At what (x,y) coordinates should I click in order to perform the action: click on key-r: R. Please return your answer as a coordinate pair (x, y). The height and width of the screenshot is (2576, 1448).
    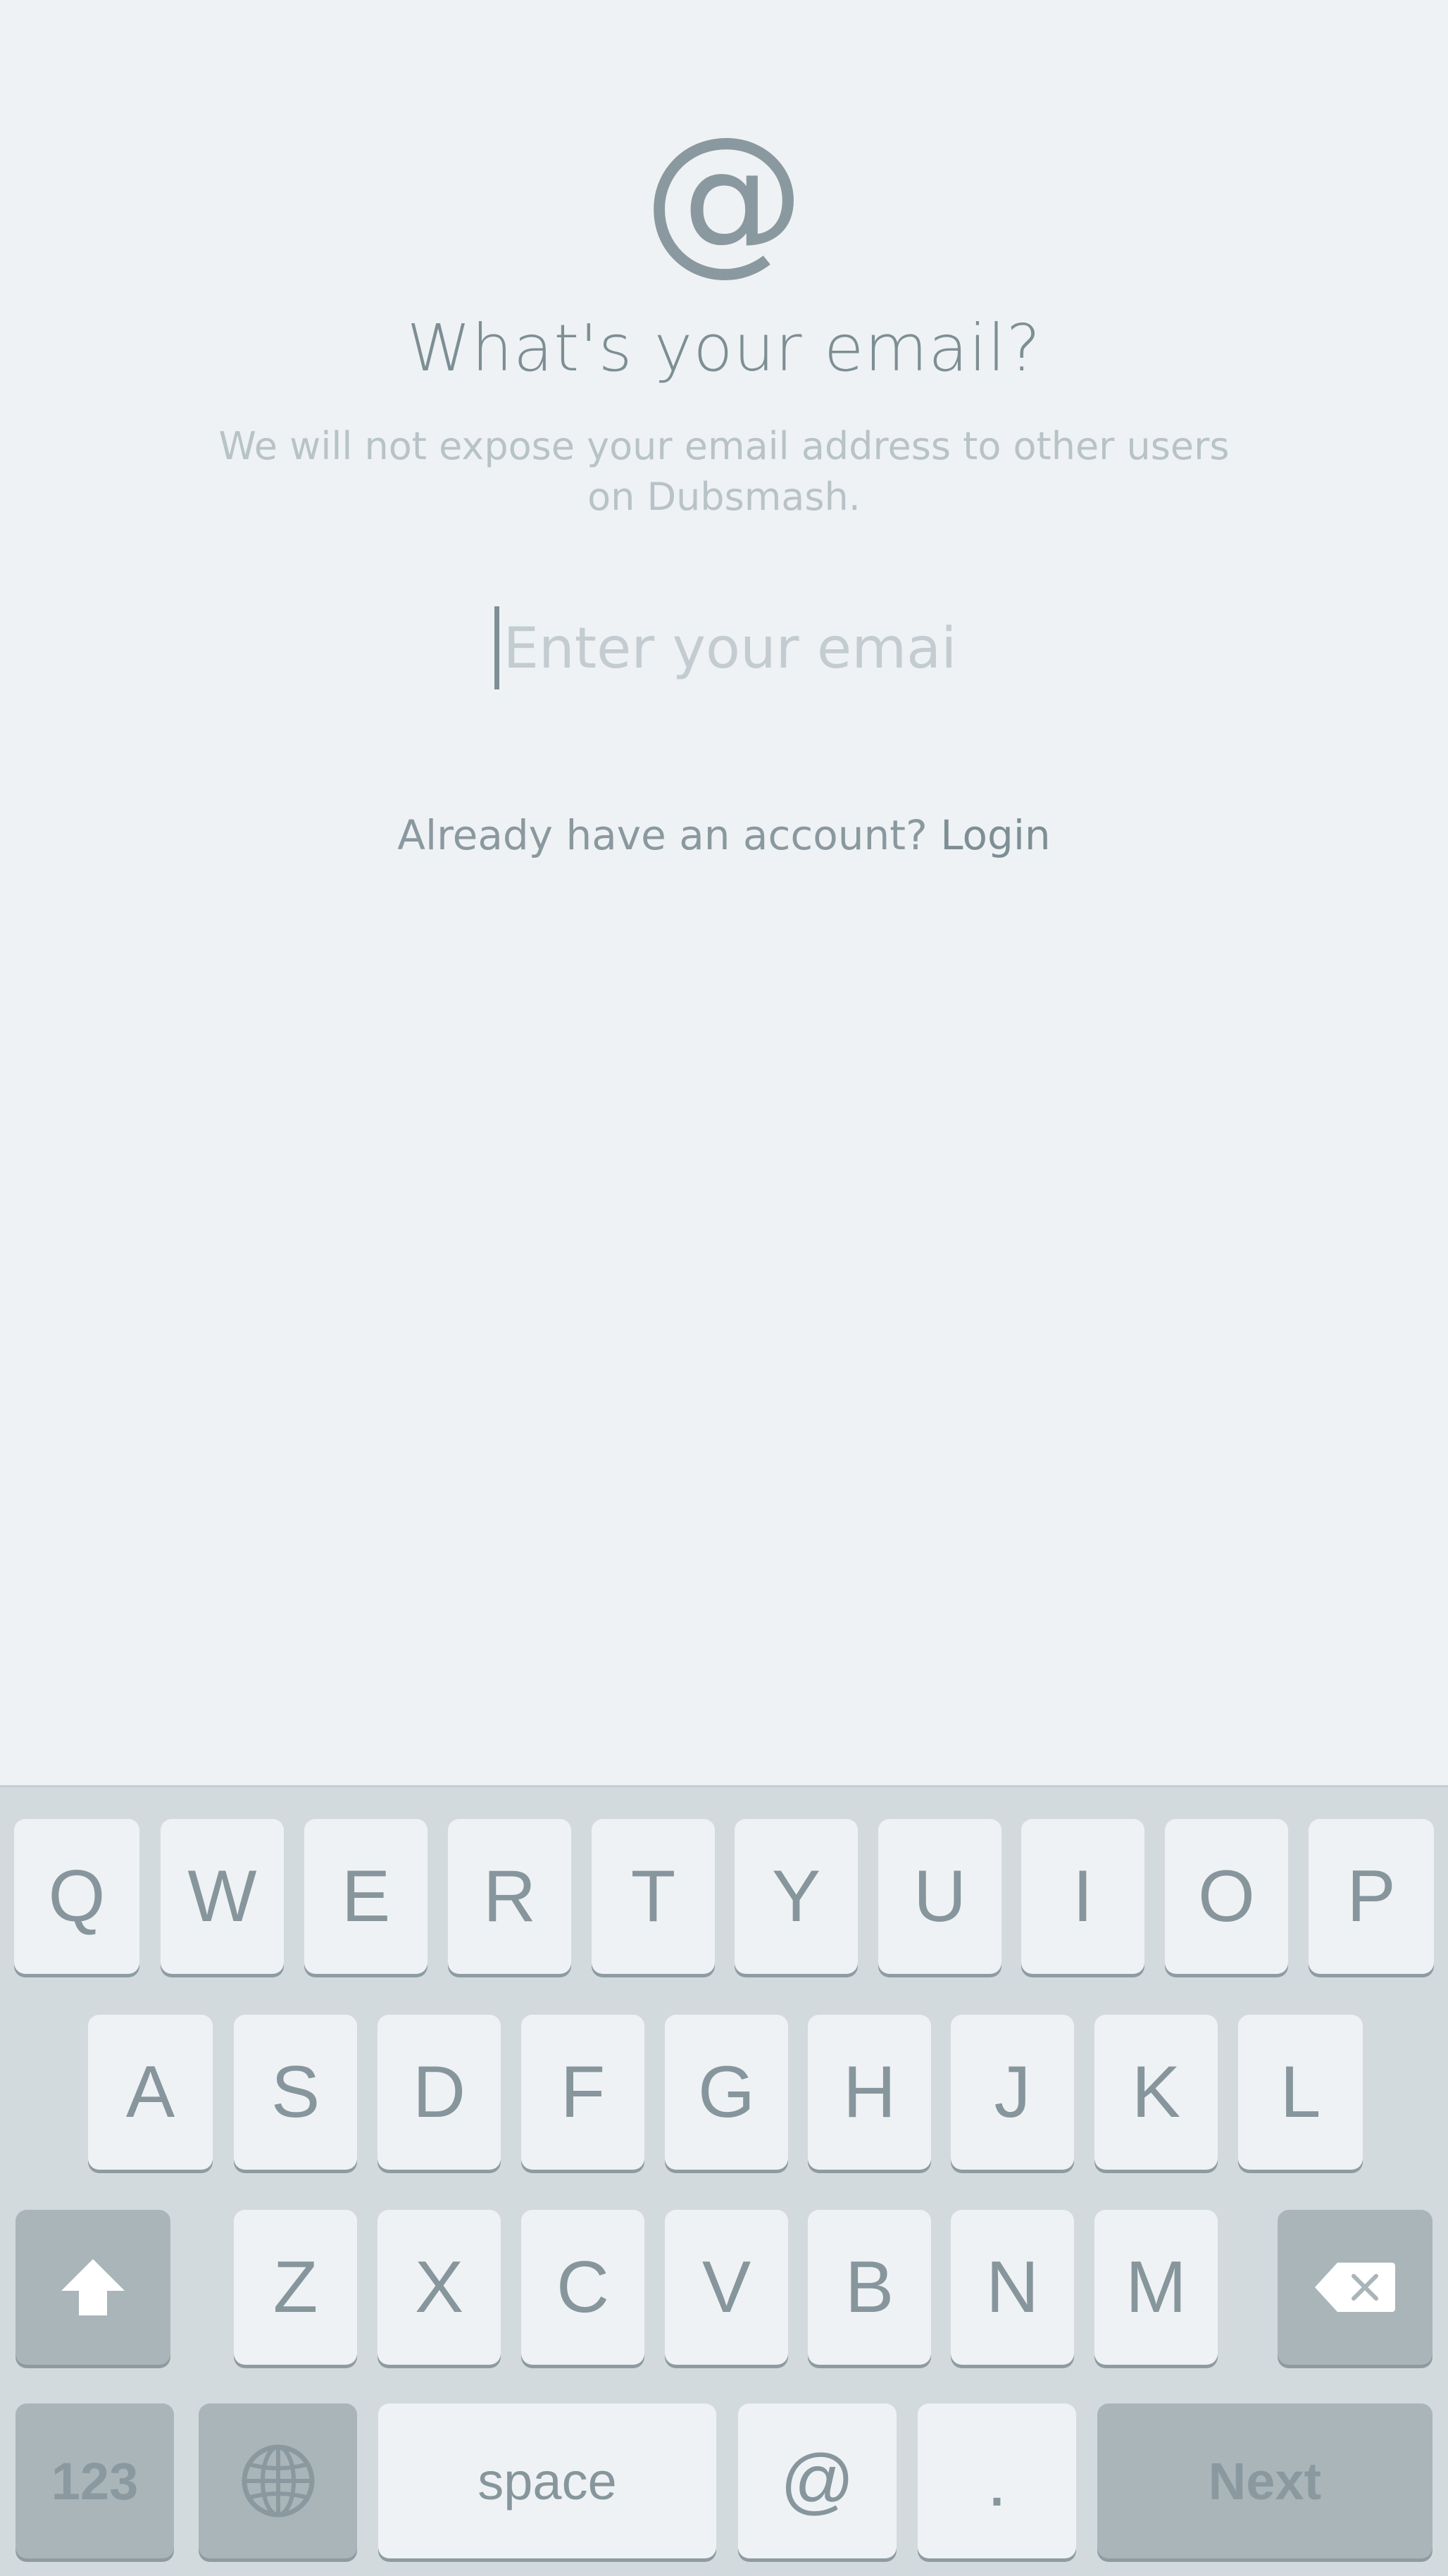
    Looking at the image, I should click on (509, 1896).